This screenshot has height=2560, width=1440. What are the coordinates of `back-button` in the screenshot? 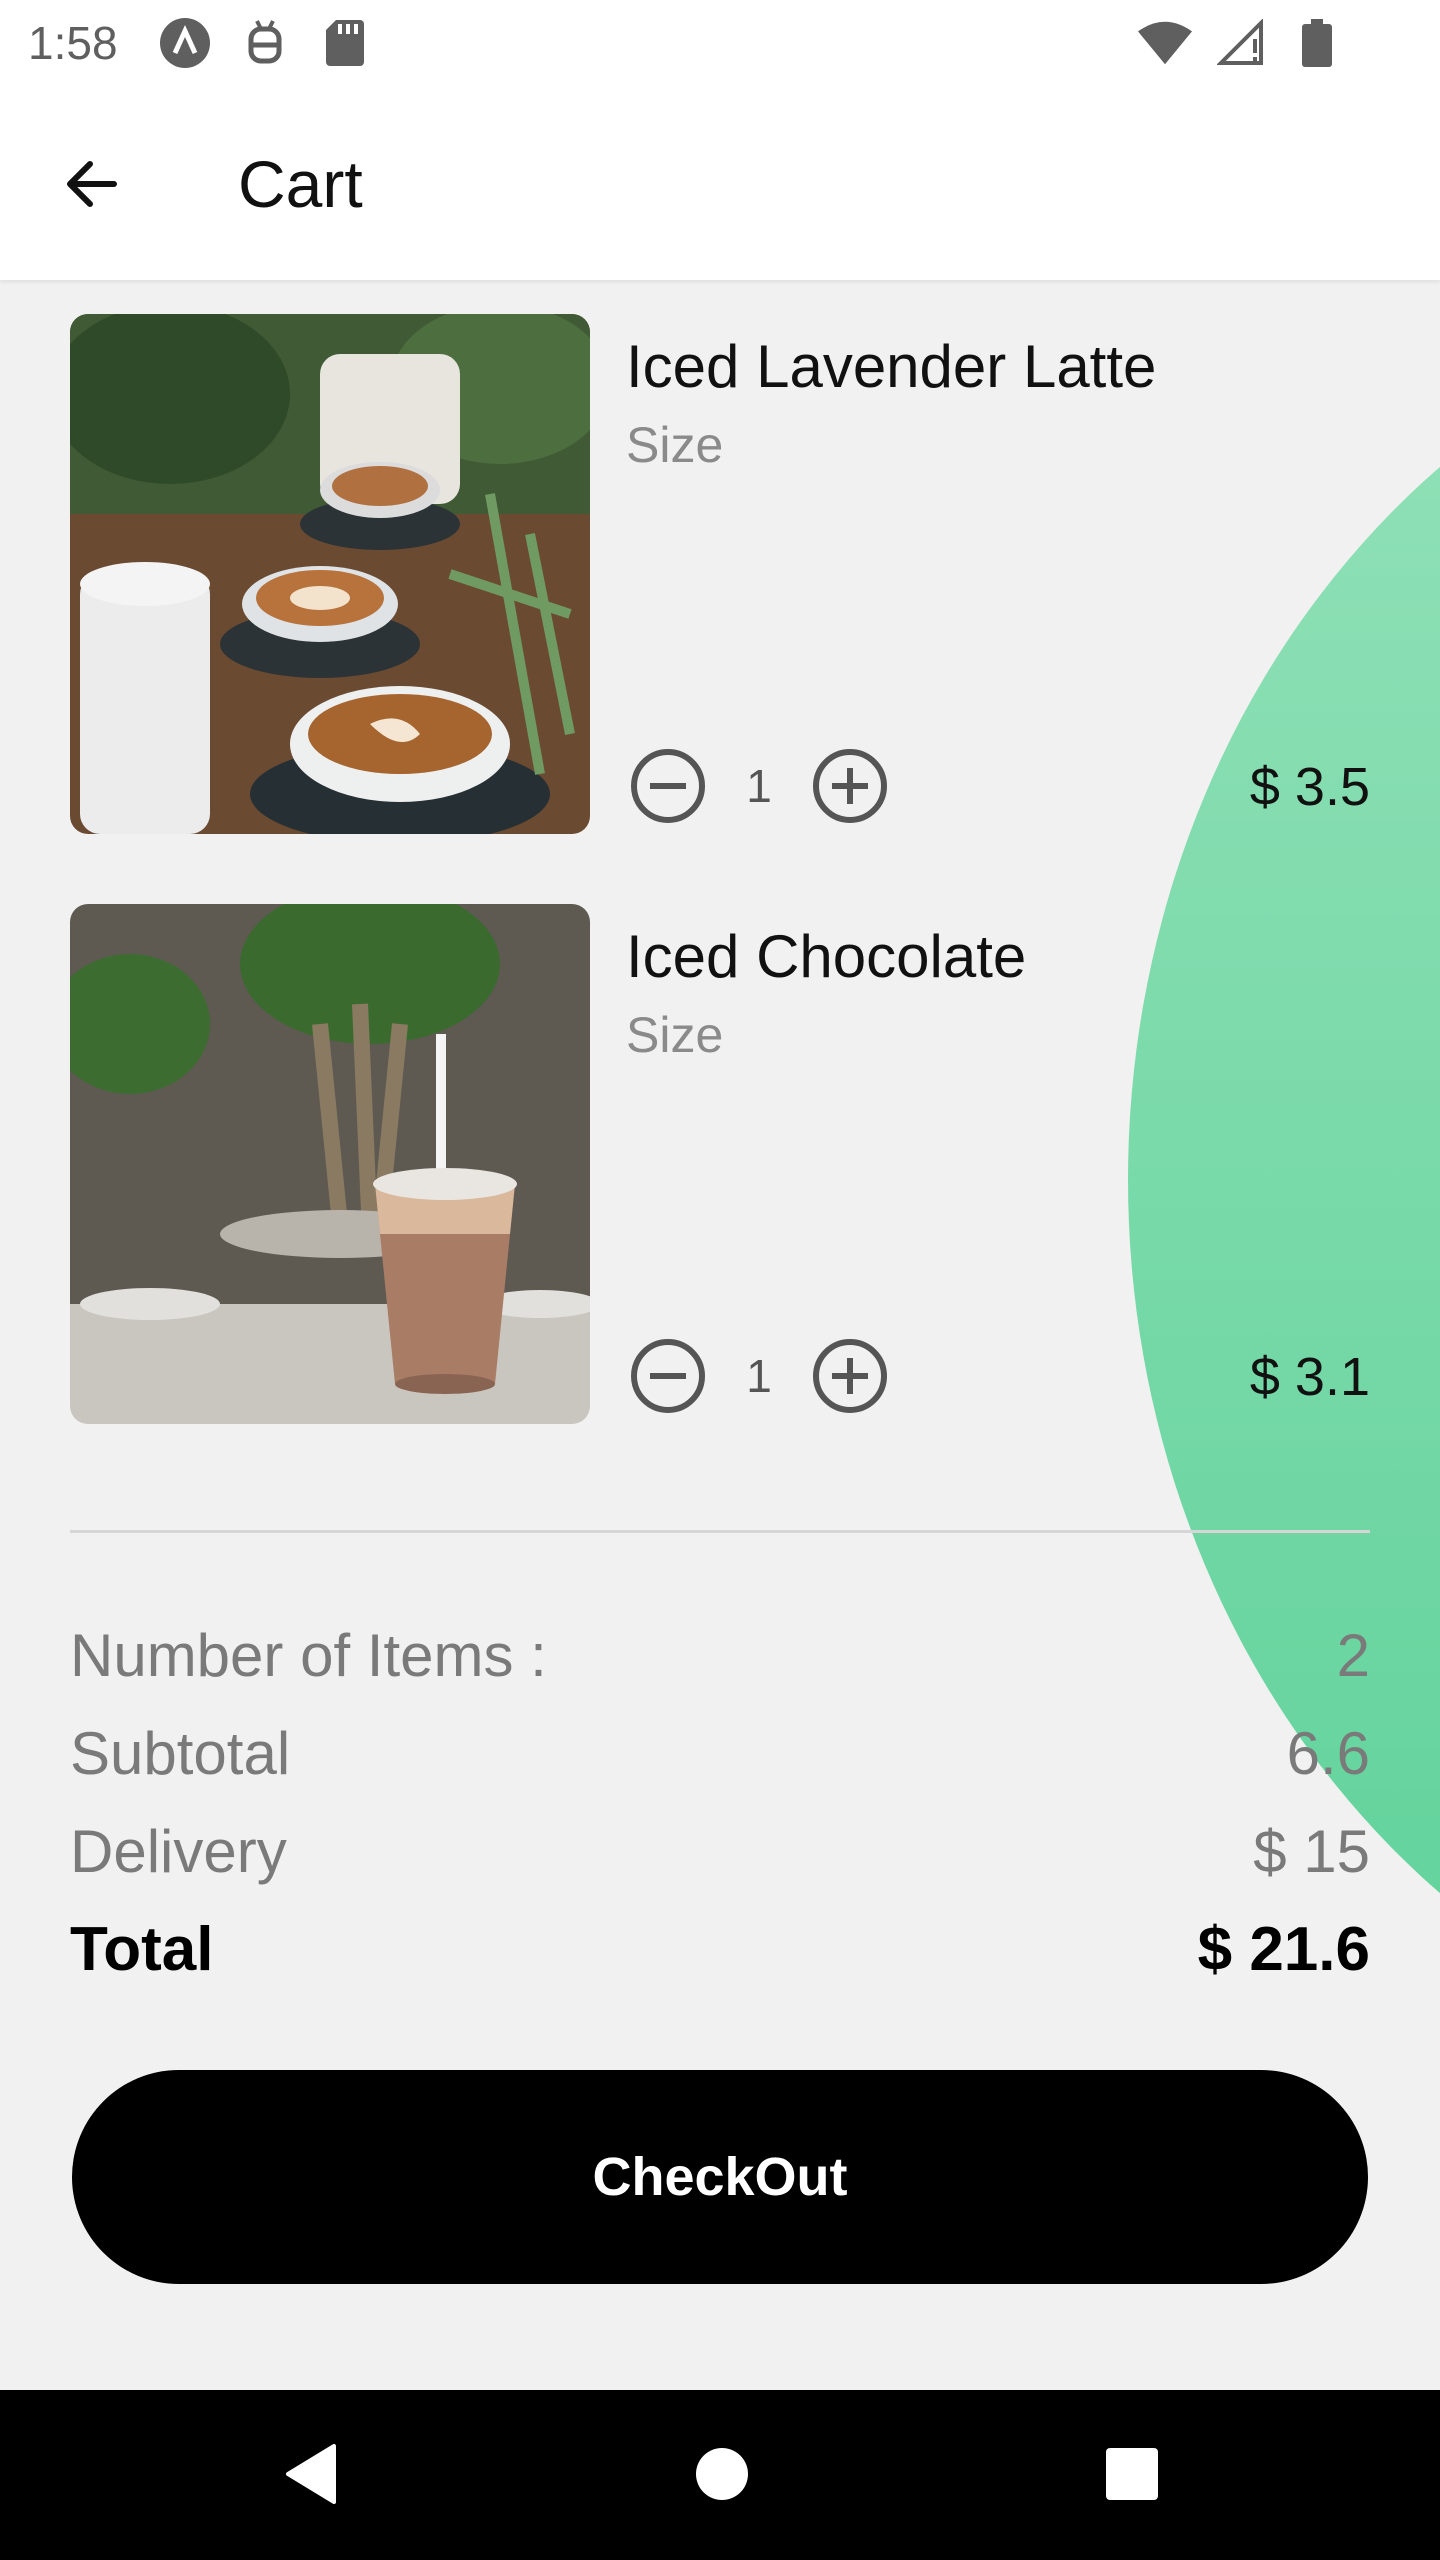 It's located at (92, 184).